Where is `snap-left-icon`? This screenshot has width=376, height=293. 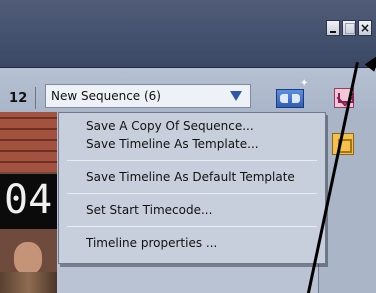
snap-left-icon is located at coordinates (284, 98).